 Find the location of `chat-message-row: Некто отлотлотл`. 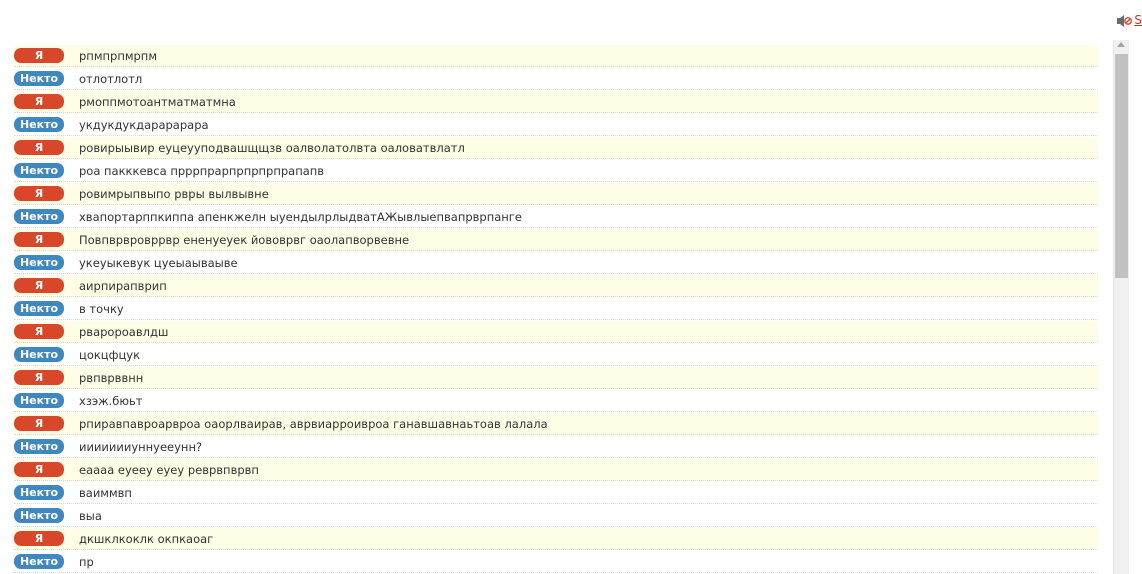

chat-message-row: Некто отлотлотл is located at coordinates (556, 79).